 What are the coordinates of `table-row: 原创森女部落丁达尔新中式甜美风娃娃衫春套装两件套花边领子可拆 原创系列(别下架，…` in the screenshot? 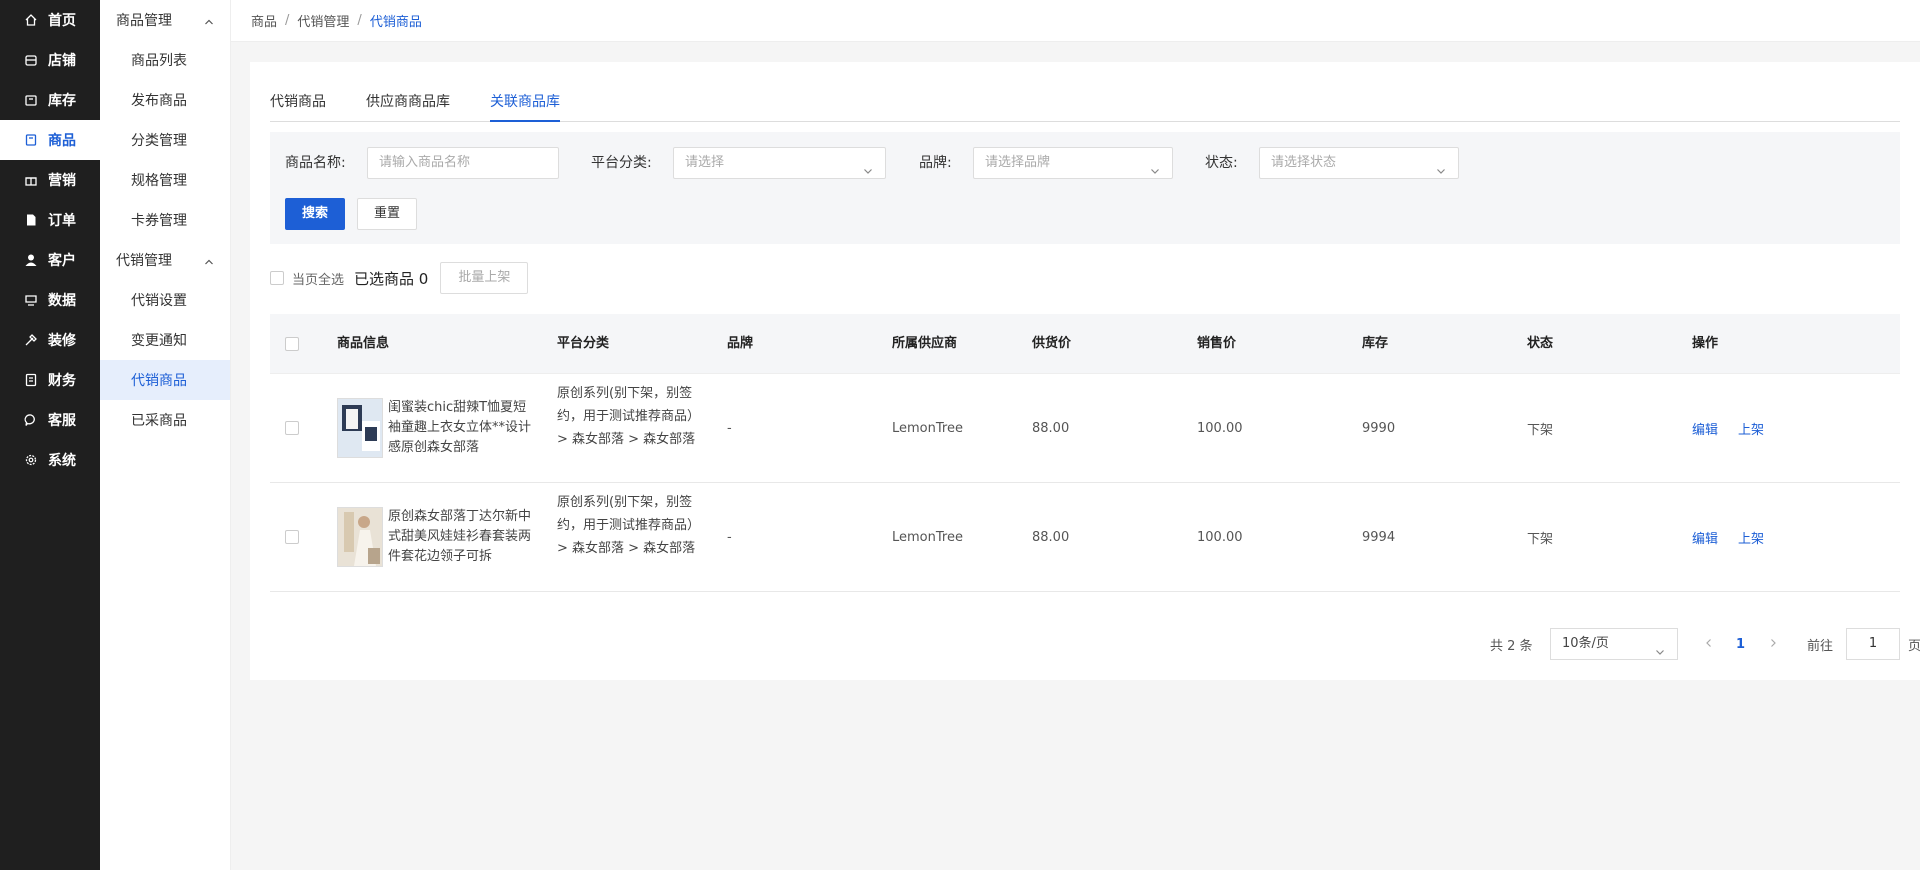 It's located at (1085, 537).